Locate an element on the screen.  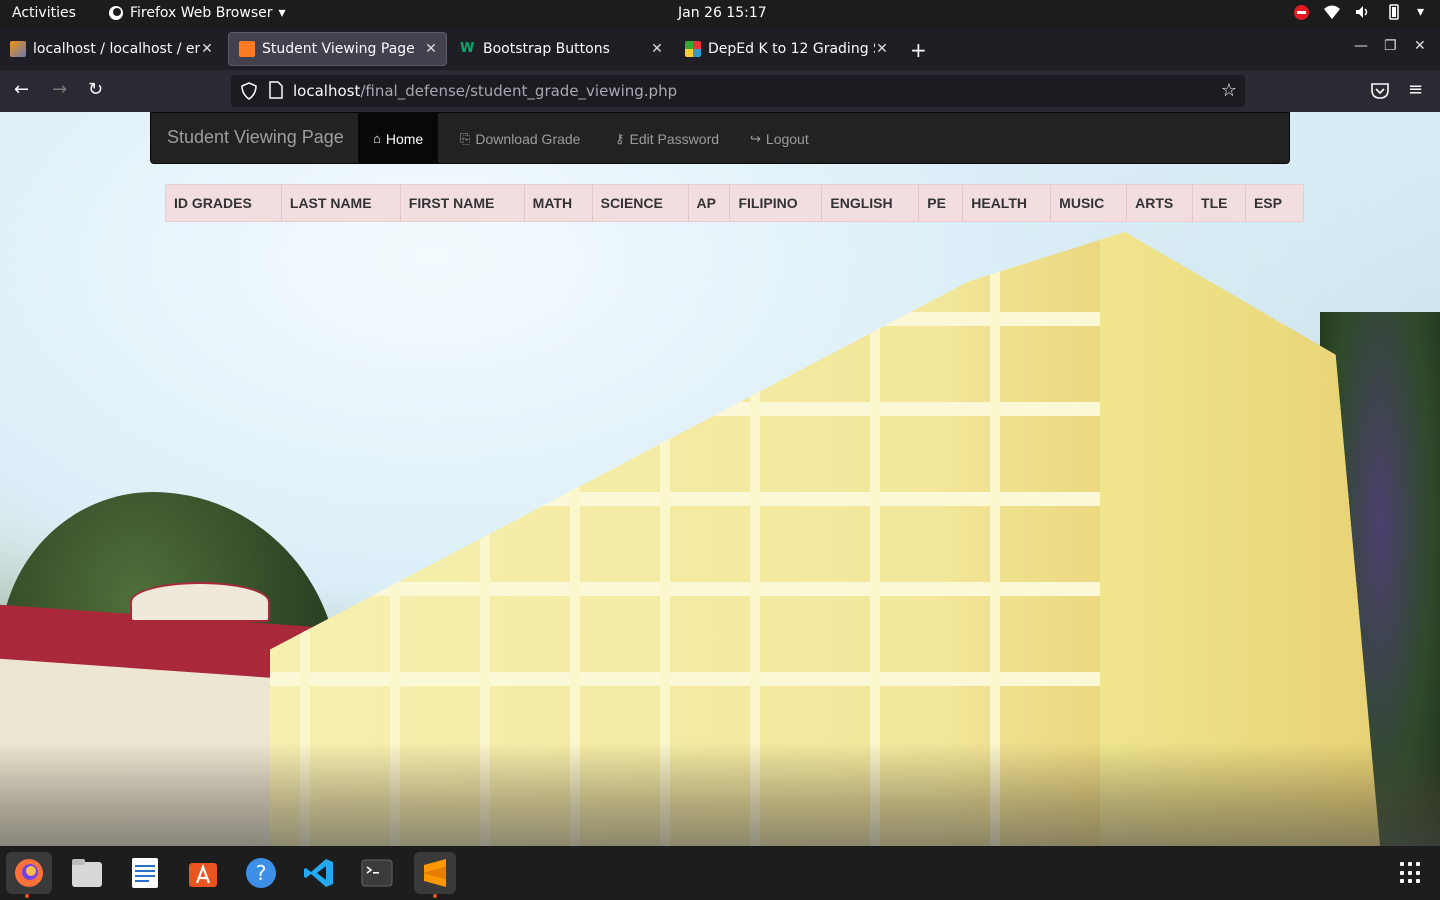
help-icon: ? is located at coordinates (261, 873).